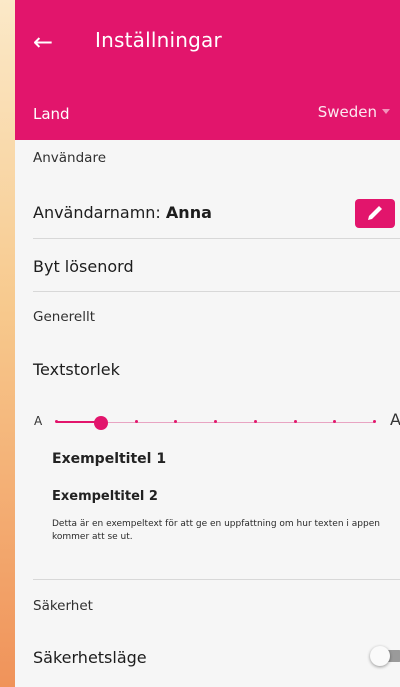  What do you see at coordinates (380, 656) in the screenshot?
I see `toggle-thumb` at bounding box center [380, 656].